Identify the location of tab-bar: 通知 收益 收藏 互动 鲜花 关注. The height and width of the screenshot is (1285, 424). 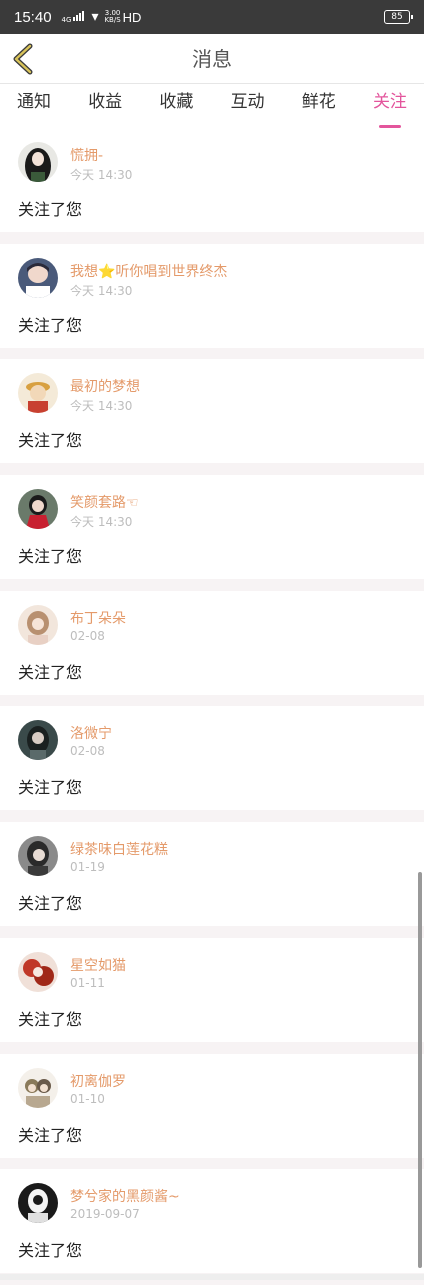
(212, 106).